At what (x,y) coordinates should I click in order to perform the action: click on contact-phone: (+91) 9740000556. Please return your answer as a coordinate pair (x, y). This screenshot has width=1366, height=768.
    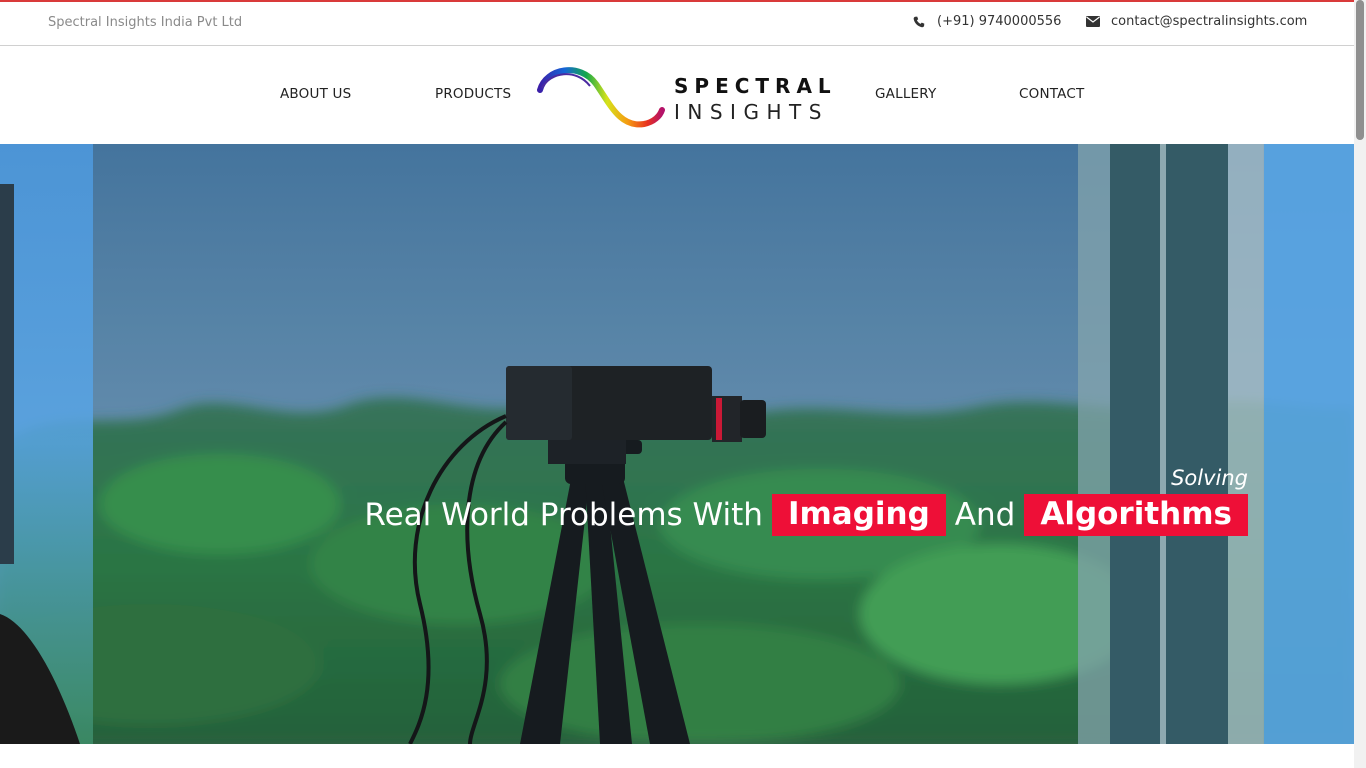
    Looking at the image, I should click on (986, 21).